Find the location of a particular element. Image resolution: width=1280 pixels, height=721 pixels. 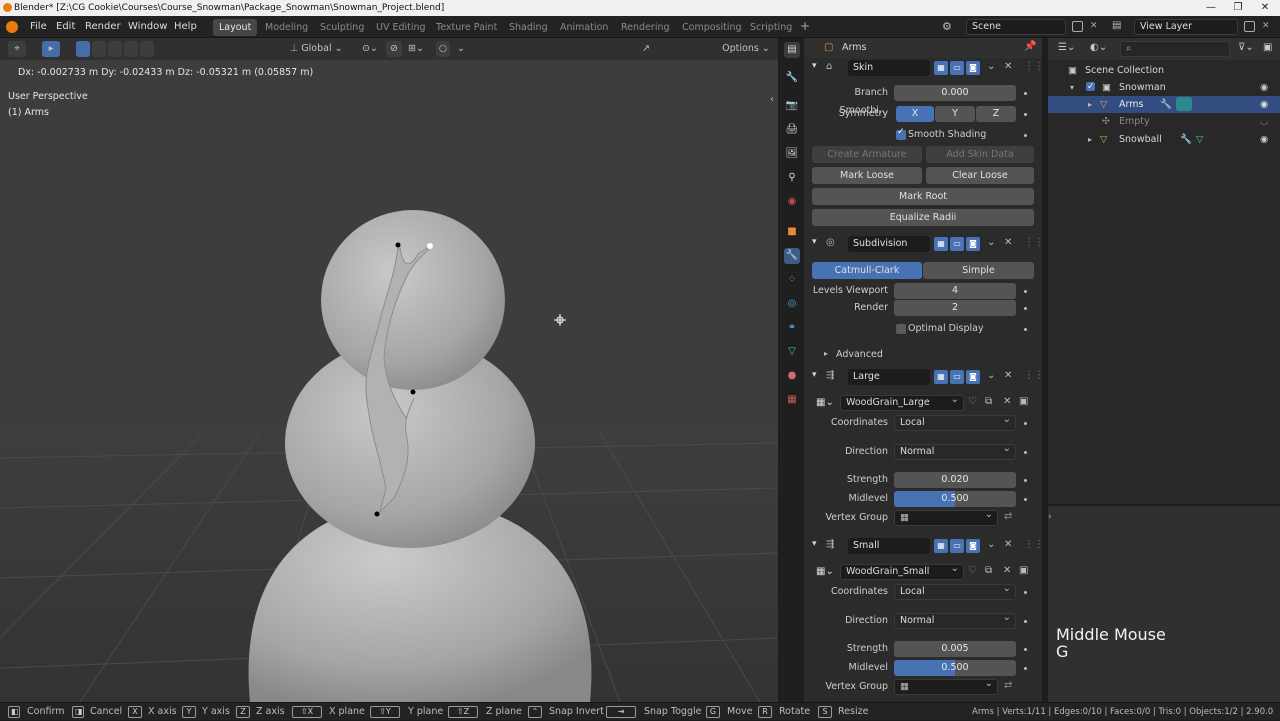

mesh-data-icon: ▽ is located at coordinates (1199, 139).